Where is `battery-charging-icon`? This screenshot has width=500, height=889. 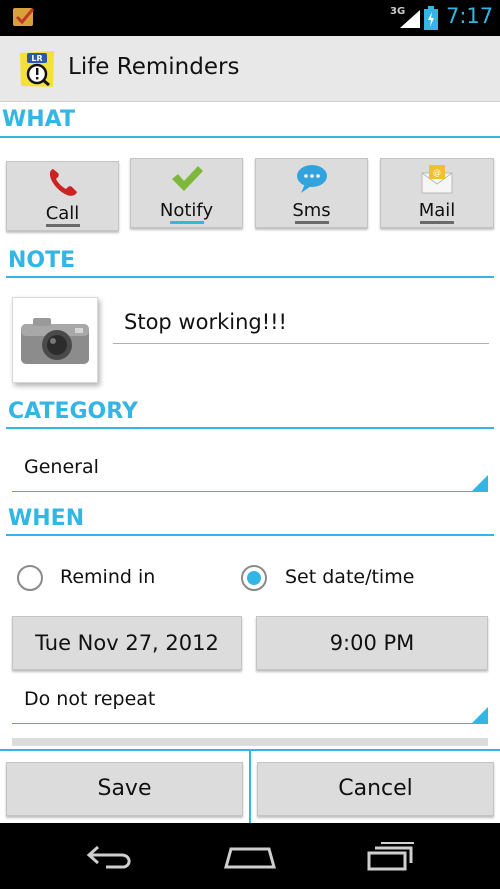 battery-charging-icon is located at coordinates (431, 18).